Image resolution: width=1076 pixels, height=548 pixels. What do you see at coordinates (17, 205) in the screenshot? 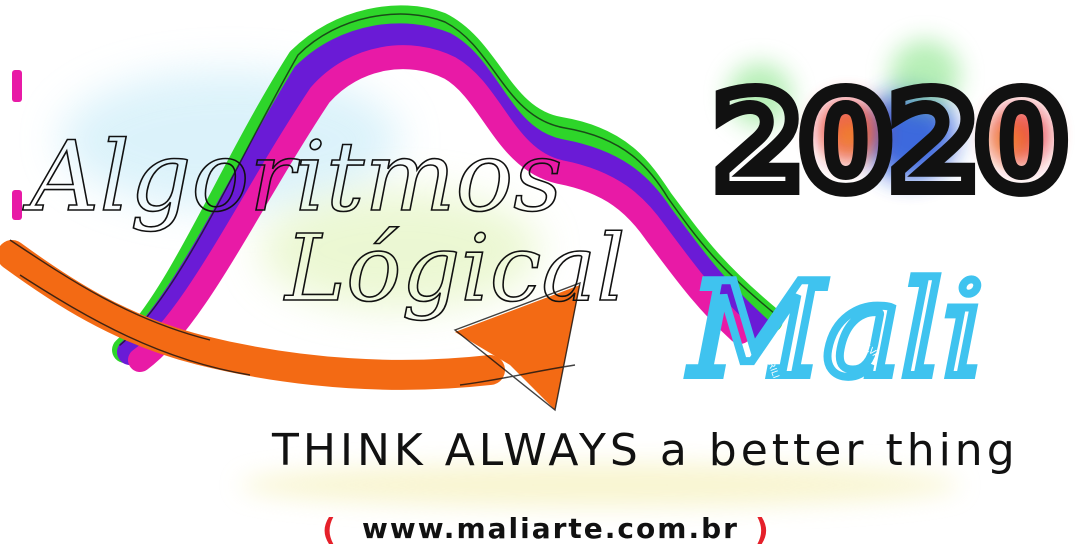
I see `pink-mark-bottom` at bounding box center [17, 205].